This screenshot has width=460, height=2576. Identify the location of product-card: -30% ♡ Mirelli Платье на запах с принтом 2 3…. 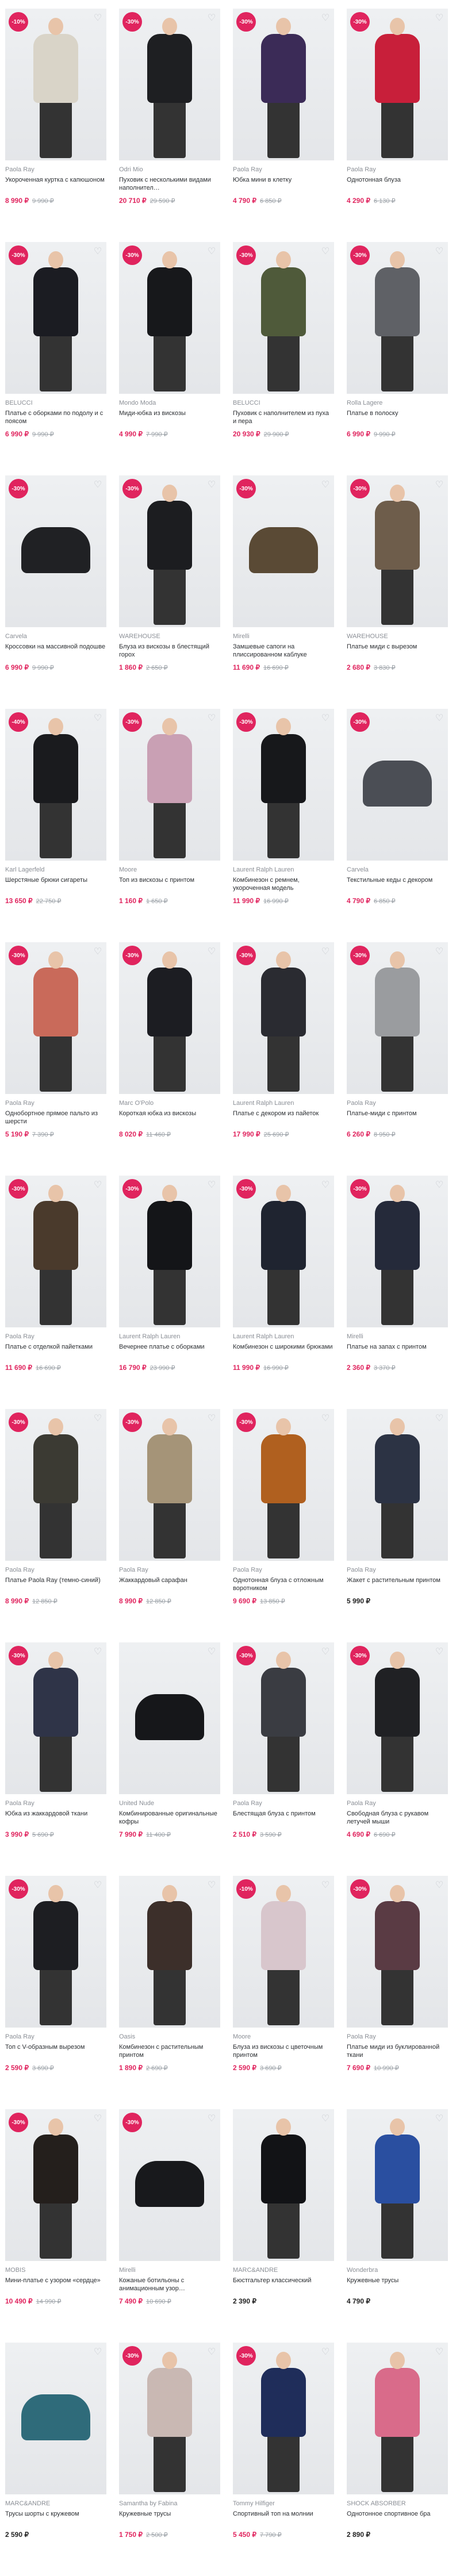
(397, 1292).